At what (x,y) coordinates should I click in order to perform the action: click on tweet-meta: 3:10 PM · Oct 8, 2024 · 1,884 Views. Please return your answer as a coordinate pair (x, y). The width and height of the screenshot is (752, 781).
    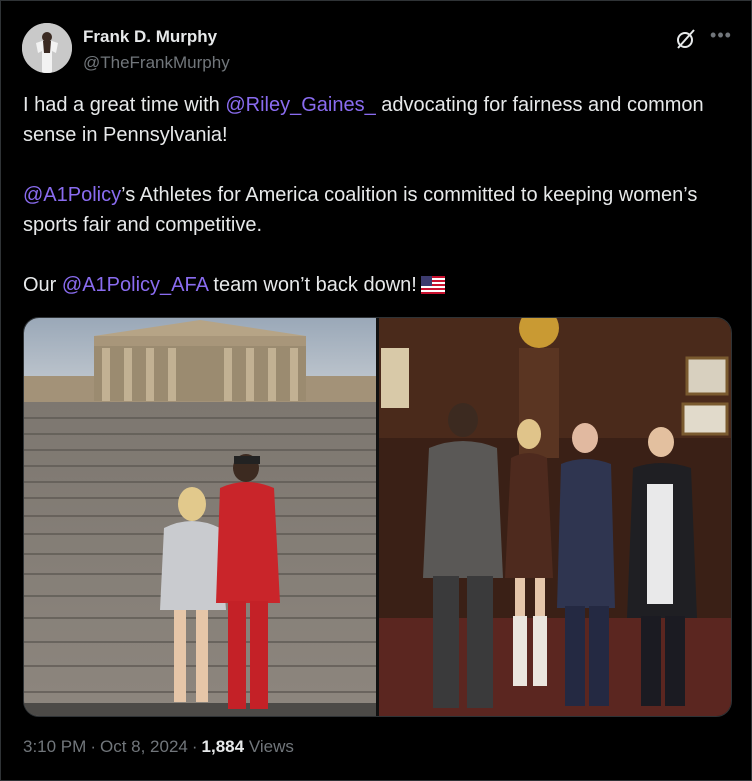
    Looking at the image, I should click on (158, 747).